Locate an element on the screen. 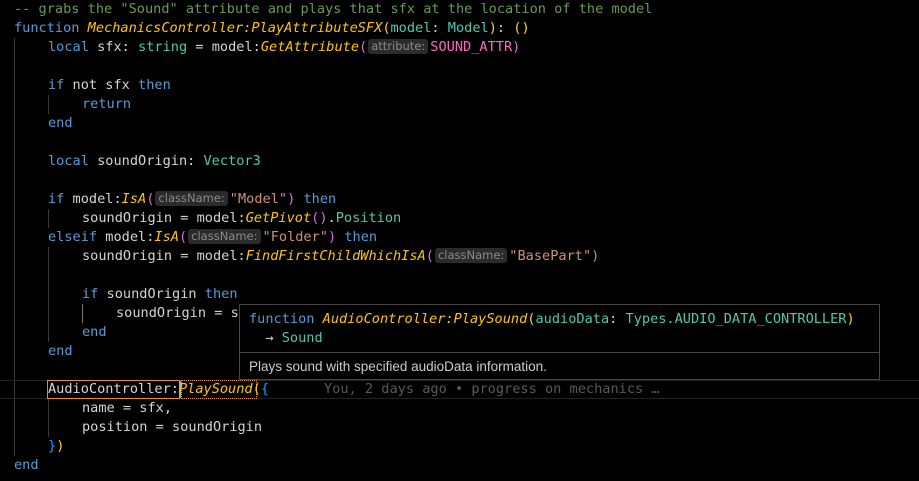 Image resolution: width=919 pixels, height=481 pixels. code-line-8: if model:IsA(className: "Model") then is located at coordinates (168, 199).